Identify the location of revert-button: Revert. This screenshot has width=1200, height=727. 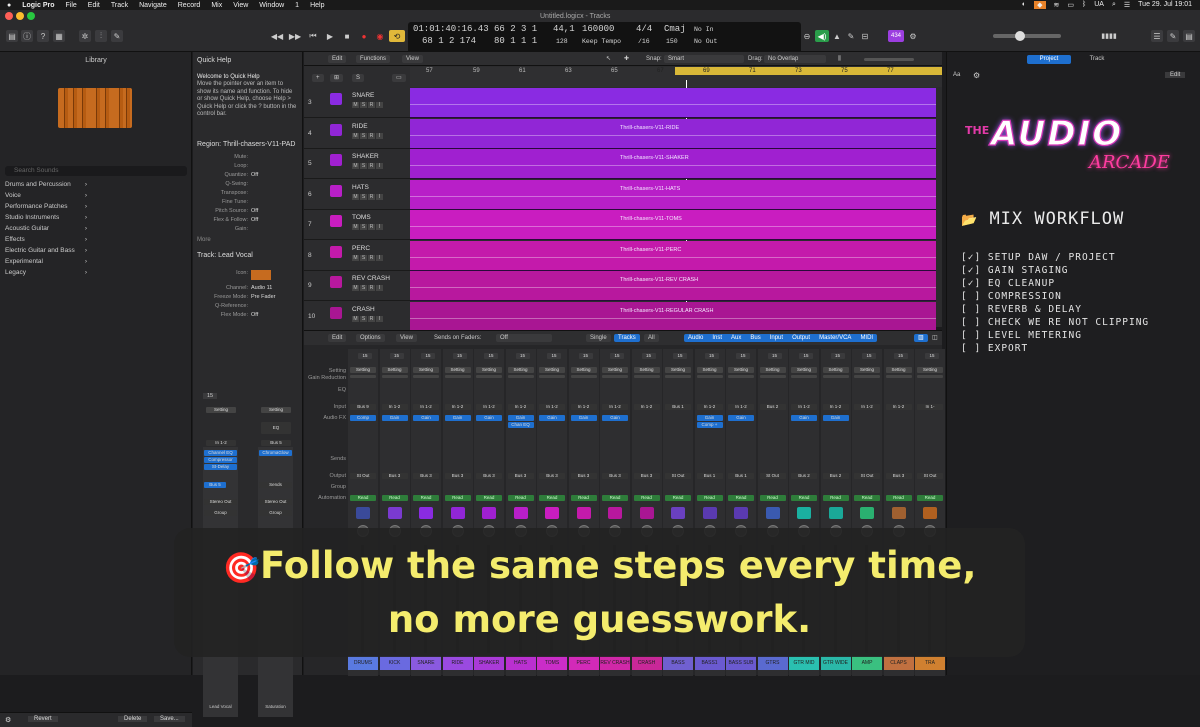
(43, 719).